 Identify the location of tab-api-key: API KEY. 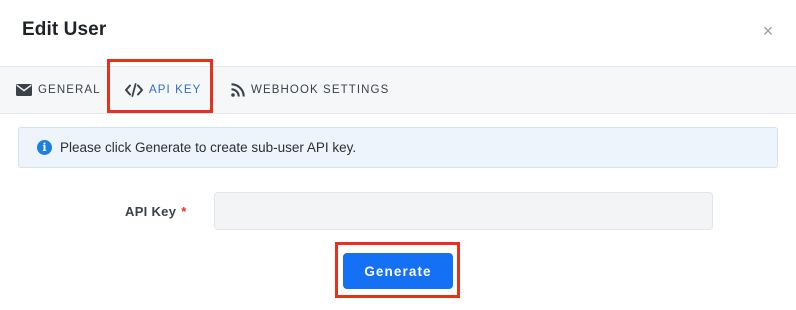
(163, 90).